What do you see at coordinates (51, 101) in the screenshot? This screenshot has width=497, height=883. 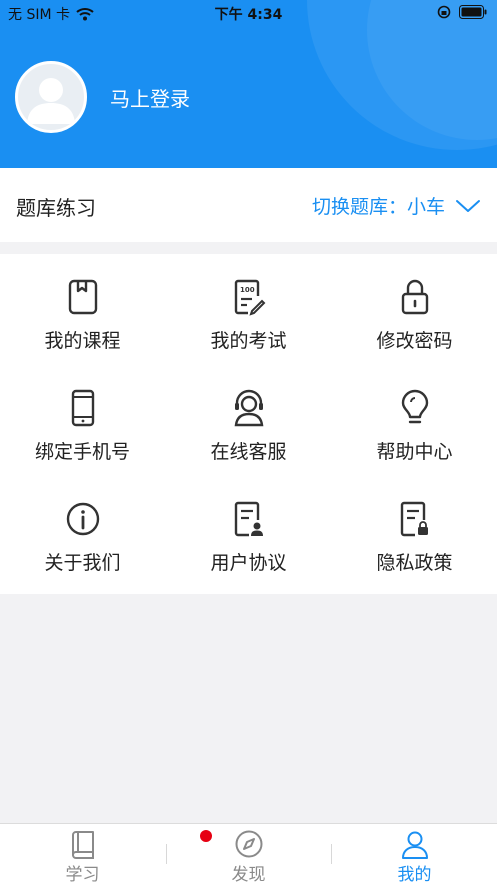 I see `default-avatar-icon` at bounding box center [51, 101].